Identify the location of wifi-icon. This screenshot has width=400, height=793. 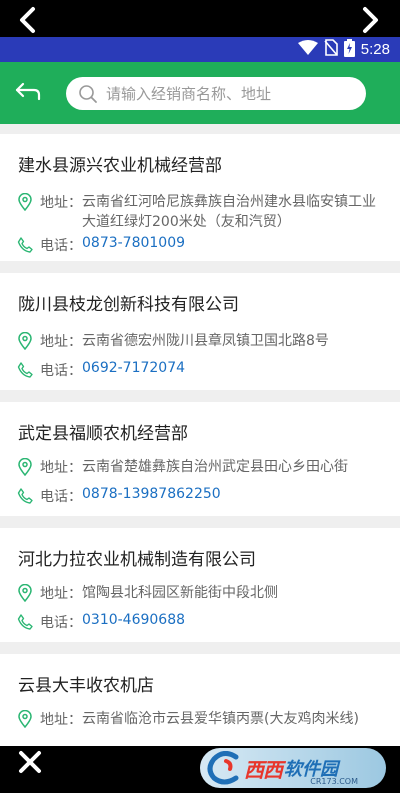
(307, 49).